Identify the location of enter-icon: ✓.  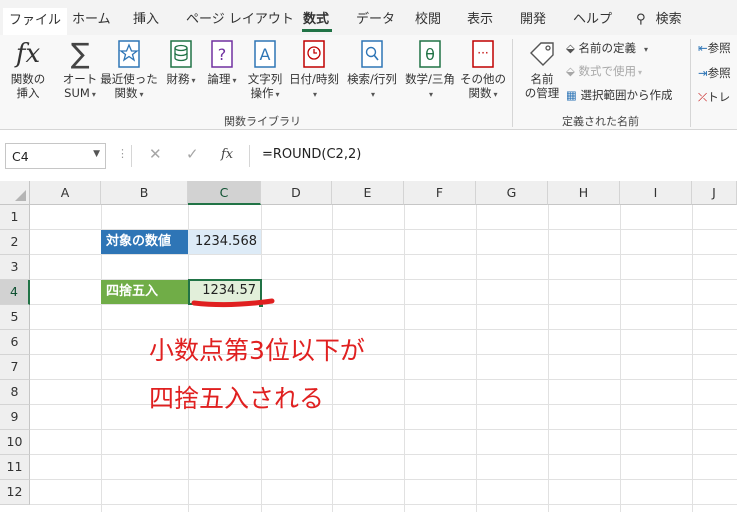
(192, 154).